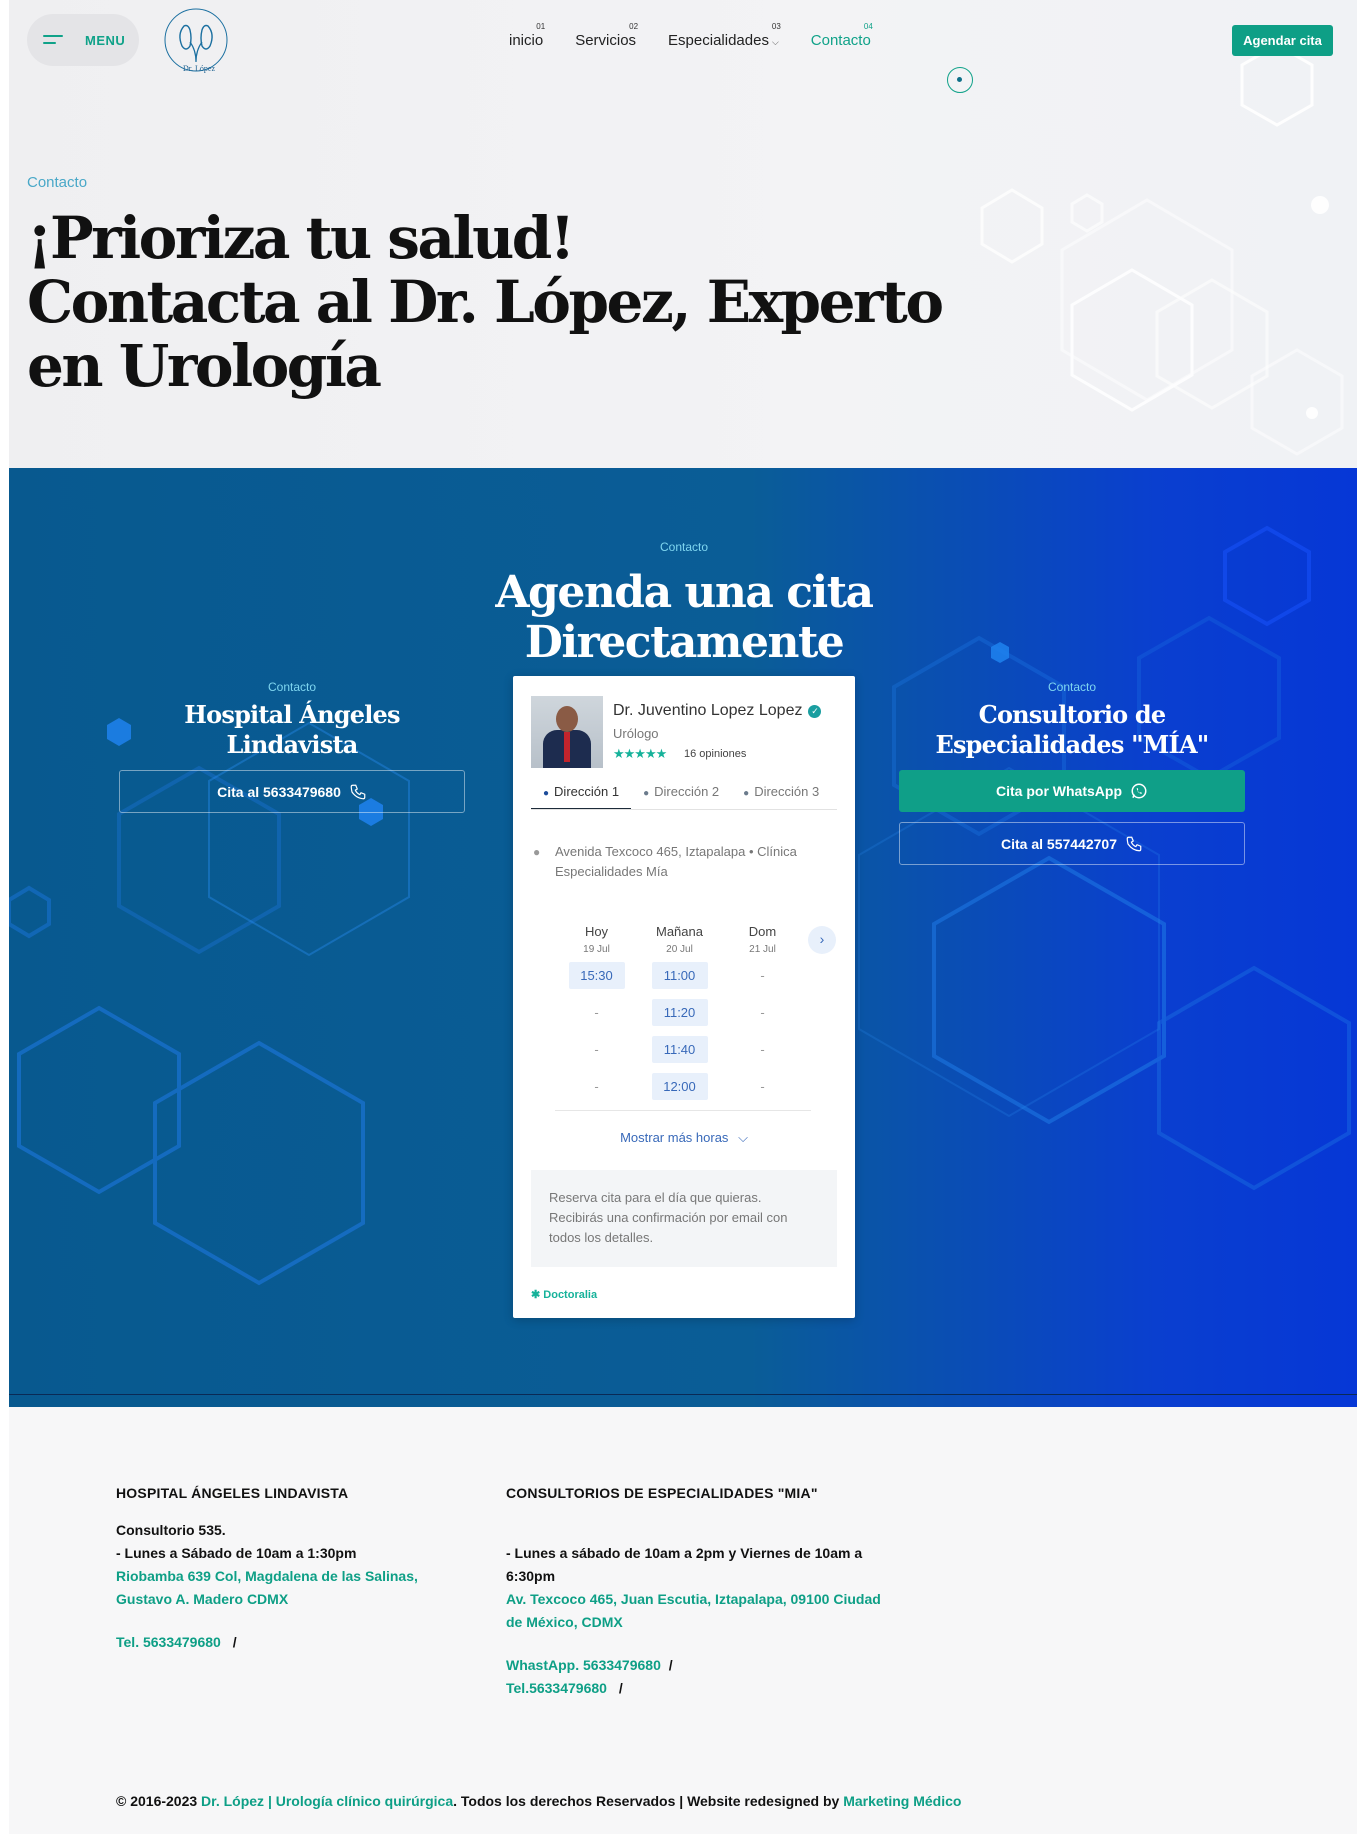 The width and height of the screenshot is (1366, 1834). I want to click on footer-line: Consultorio 535., so click(171, 1530).